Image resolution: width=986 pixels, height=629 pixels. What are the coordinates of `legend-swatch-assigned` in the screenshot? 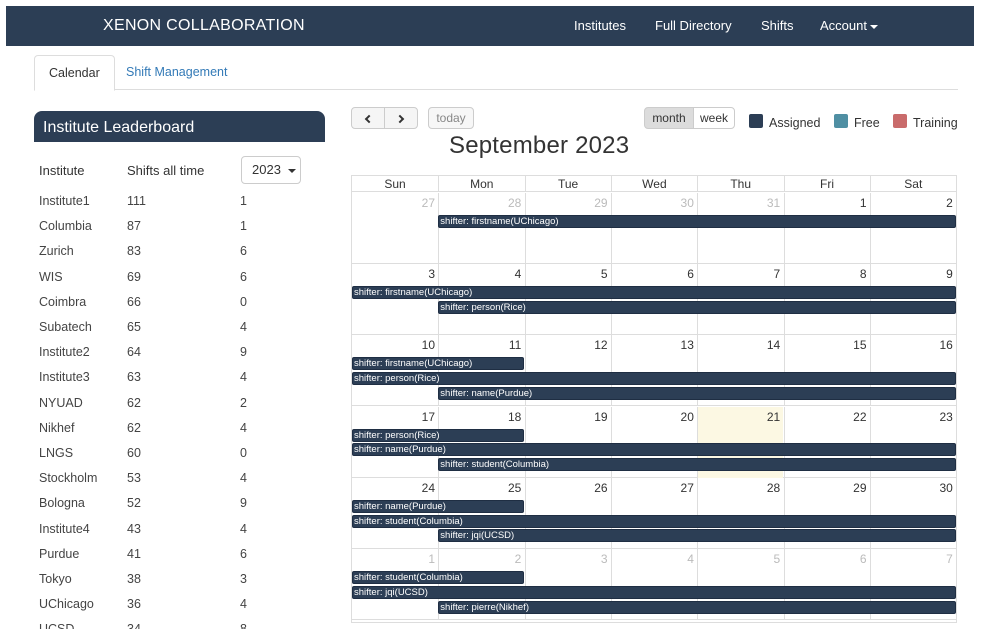 It's located at (756, 121).